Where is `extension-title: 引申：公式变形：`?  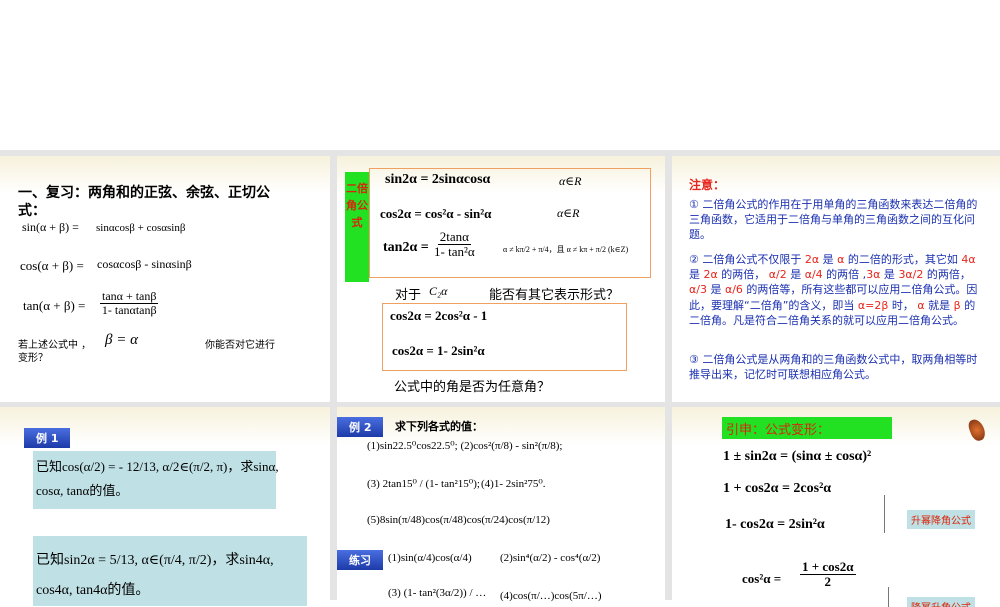
extension-title: 引申：公式变形： is located at coordinates (807, 428).